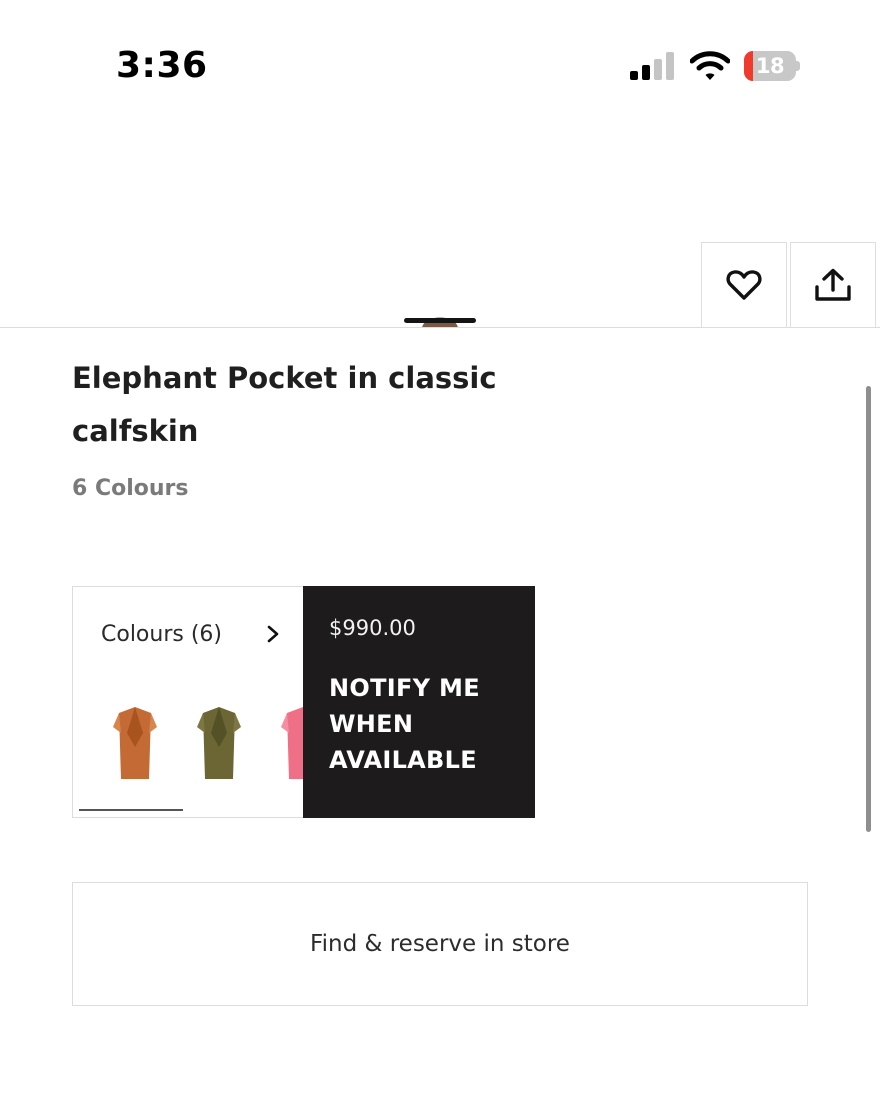 Image resolution: width=880 pixels, height=1099 pixels. I want to click on wishlist-button, so click(744, 285).